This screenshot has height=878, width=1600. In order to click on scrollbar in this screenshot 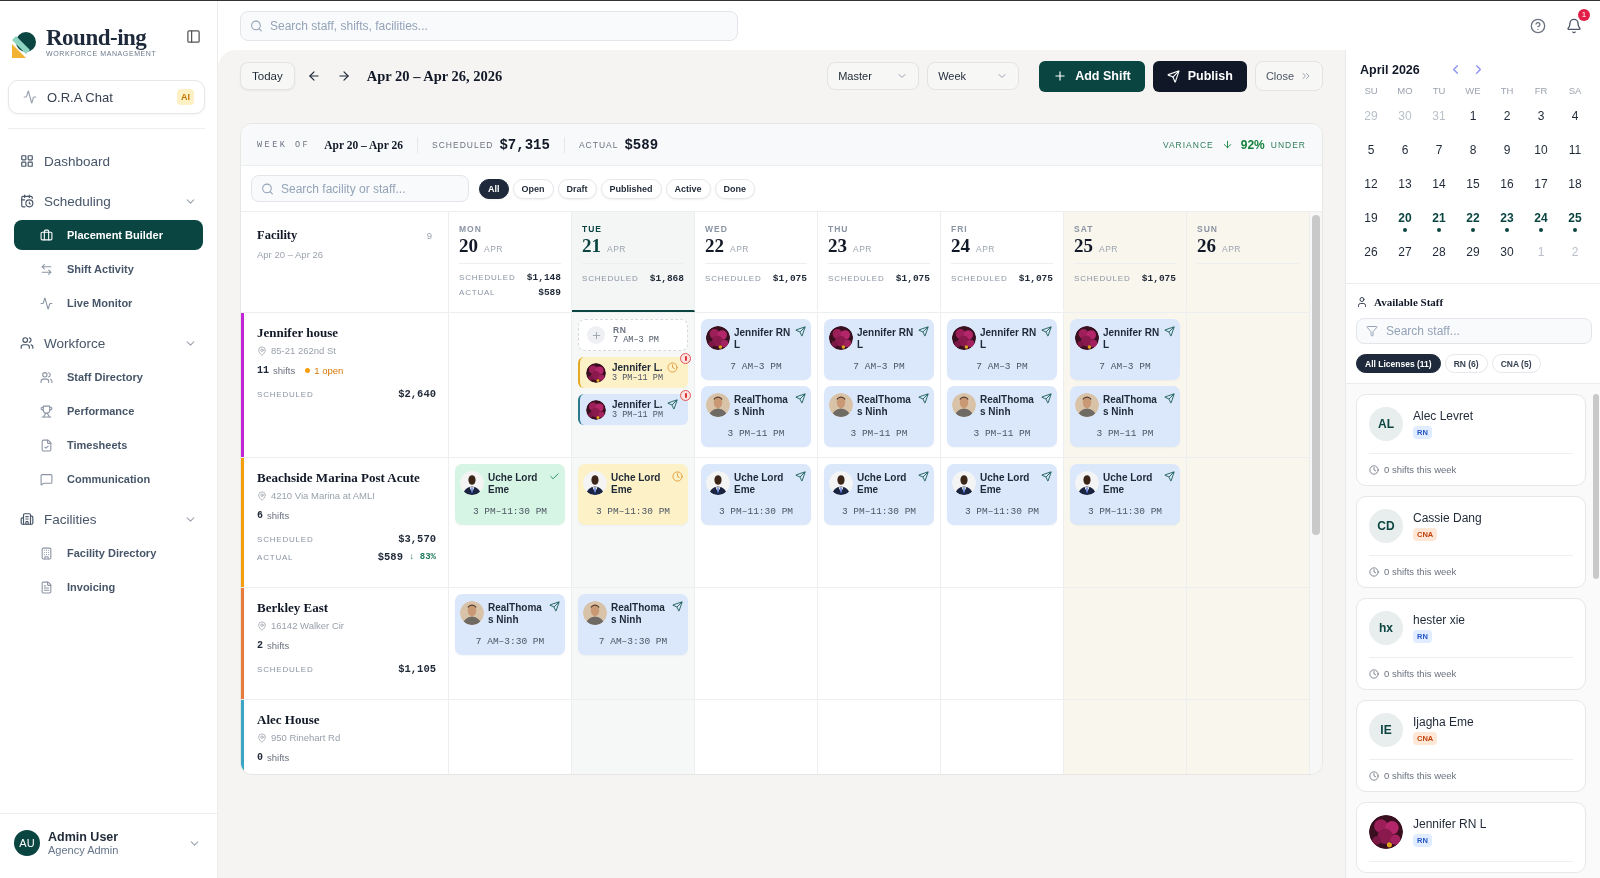, I will do `click(1316, 493)`.